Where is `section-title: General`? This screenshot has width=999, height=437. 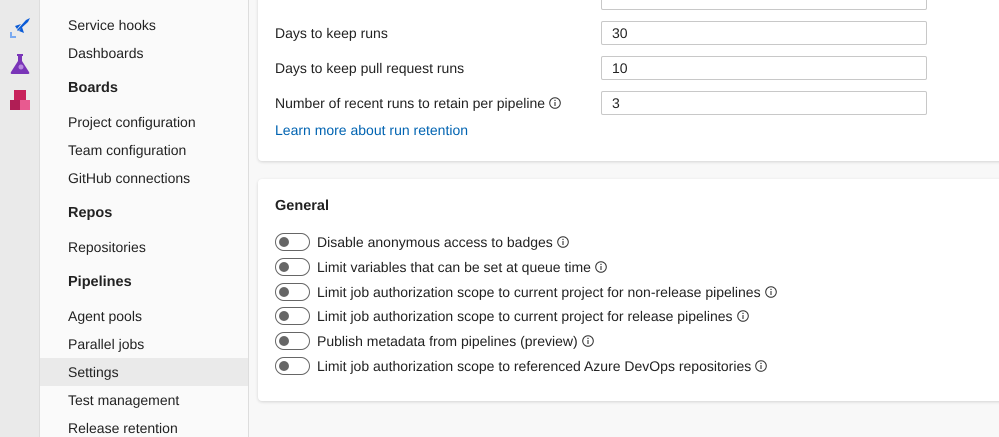
section-title: General is located at coordinates (302, 206).